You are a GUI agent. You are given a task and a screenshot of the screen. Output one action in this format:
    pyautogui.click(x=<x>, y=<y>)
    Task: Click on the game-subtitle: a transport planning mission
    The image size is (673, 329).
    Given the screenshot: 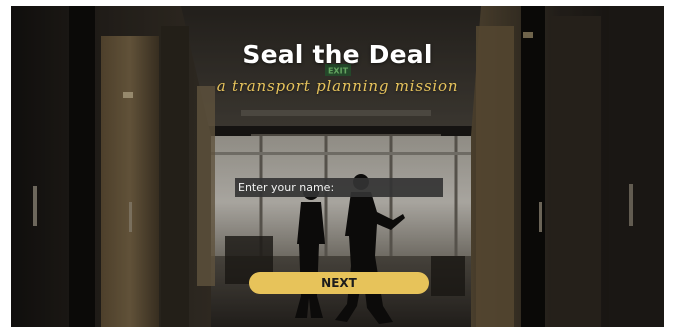 What is the action you would take?
    pyautogui.click(x=337, y=86)
    